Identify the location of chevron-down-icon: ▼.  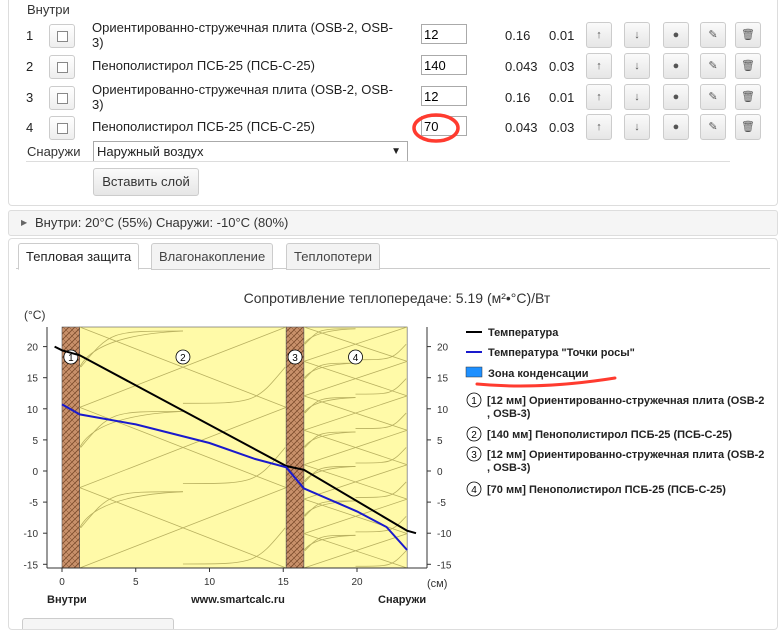
(396, 151).